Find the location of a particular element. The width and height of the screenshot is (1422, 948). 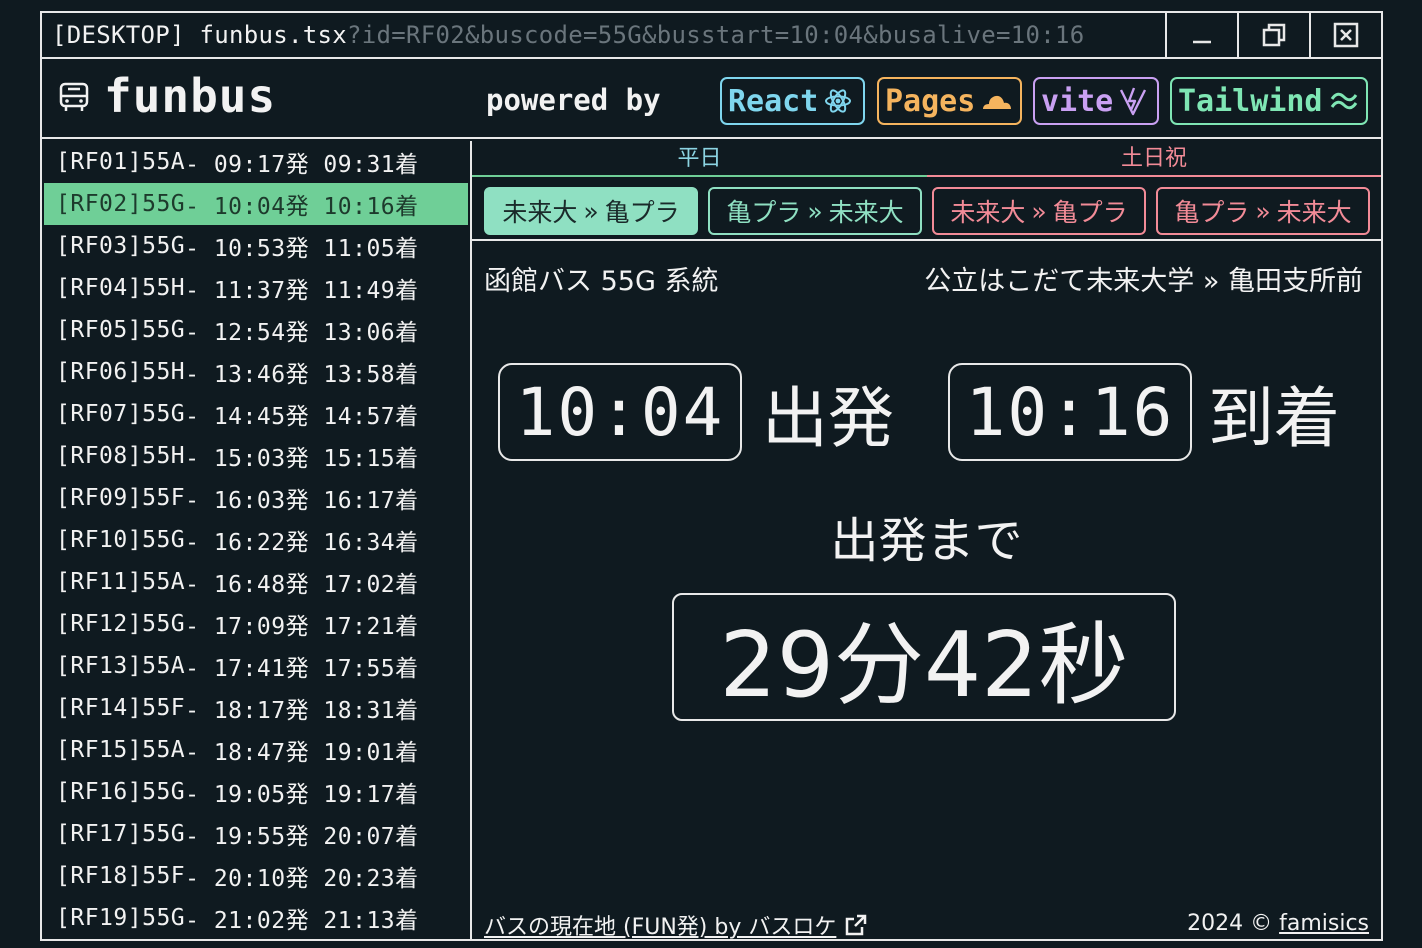

route-tab-weekday-fun-to-kamepla: 未来大» 亀プラ is located at coordinates (591, 211).